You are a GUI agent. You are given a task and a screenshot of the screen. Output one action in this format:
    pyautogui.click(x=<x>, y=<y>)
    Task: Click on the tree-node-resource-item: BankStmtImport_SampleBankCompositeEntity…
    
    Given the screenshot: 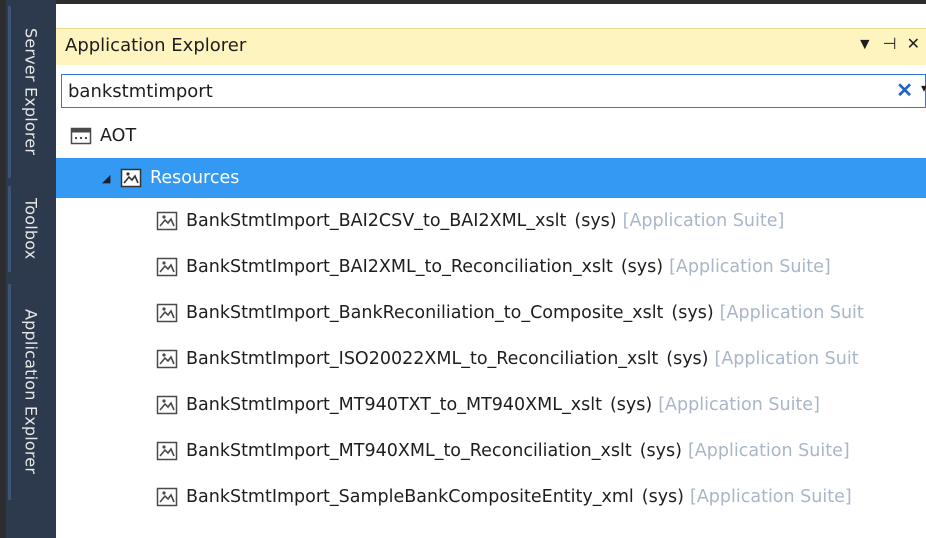 What is the action you would take?
    pyautogui.click(x=491, y=497)
    